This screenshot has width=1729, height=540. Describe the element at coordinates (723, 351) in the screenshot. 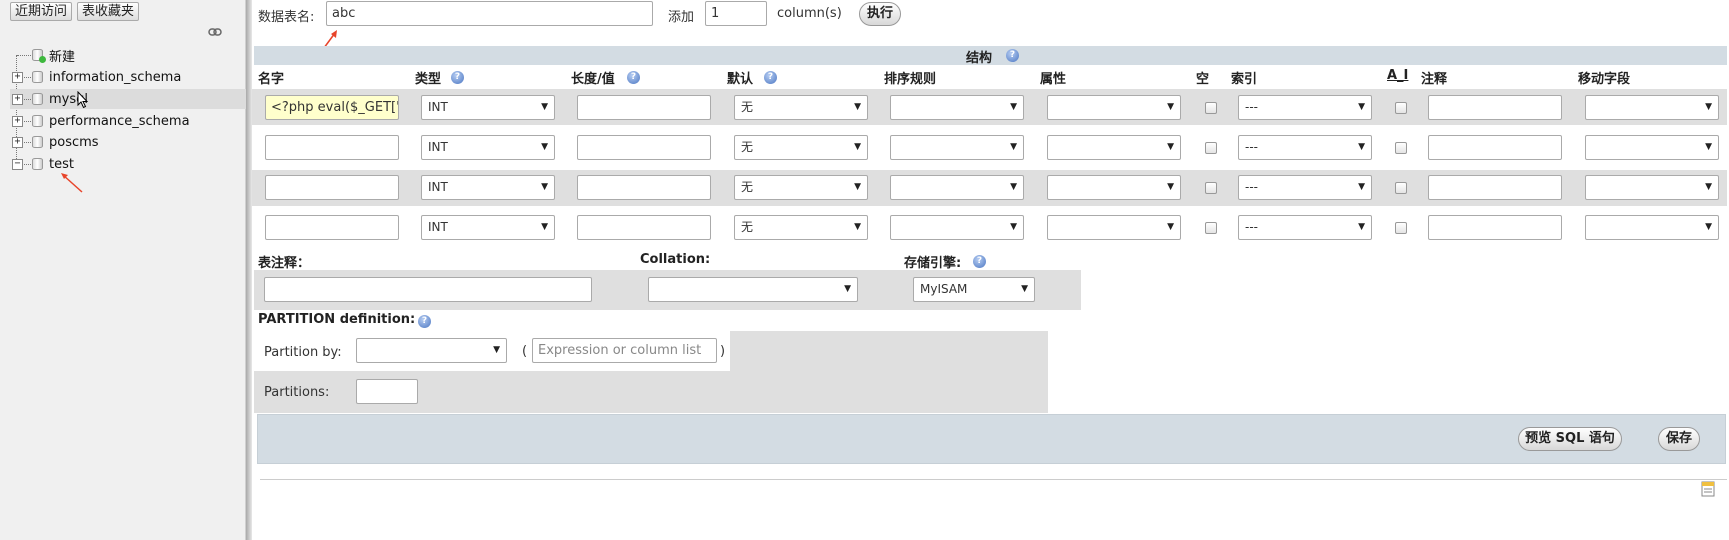

I see `close-paren: )` at that location.